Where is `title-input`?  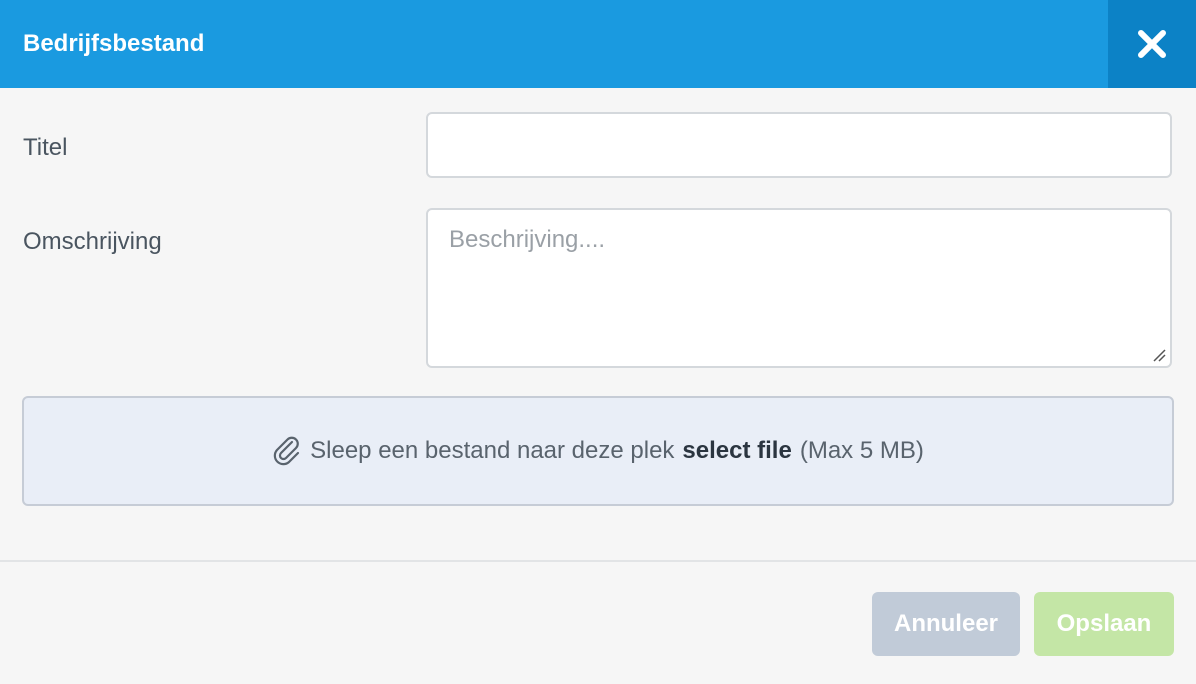 title-input is located at coordinates (799, 145).